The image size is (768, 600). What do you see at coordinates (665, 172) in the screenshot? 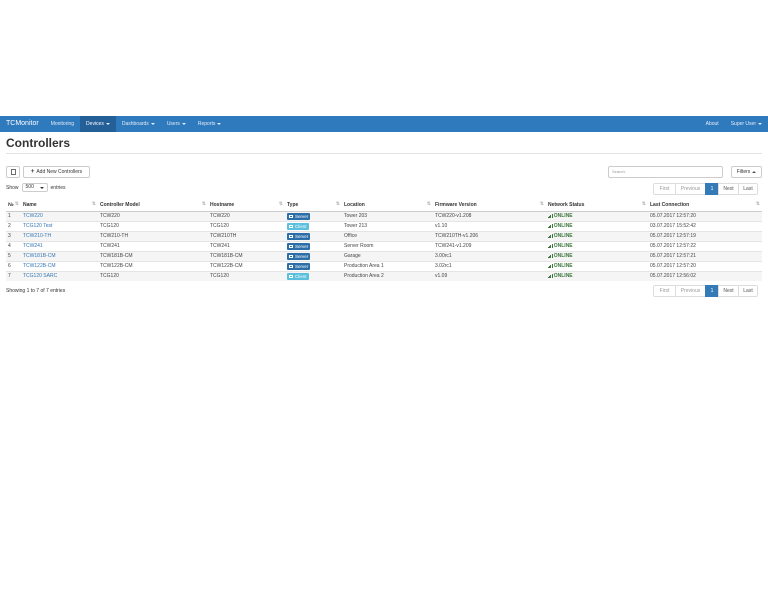
I see `search-input: Search:` at bounding box center [665, 172].